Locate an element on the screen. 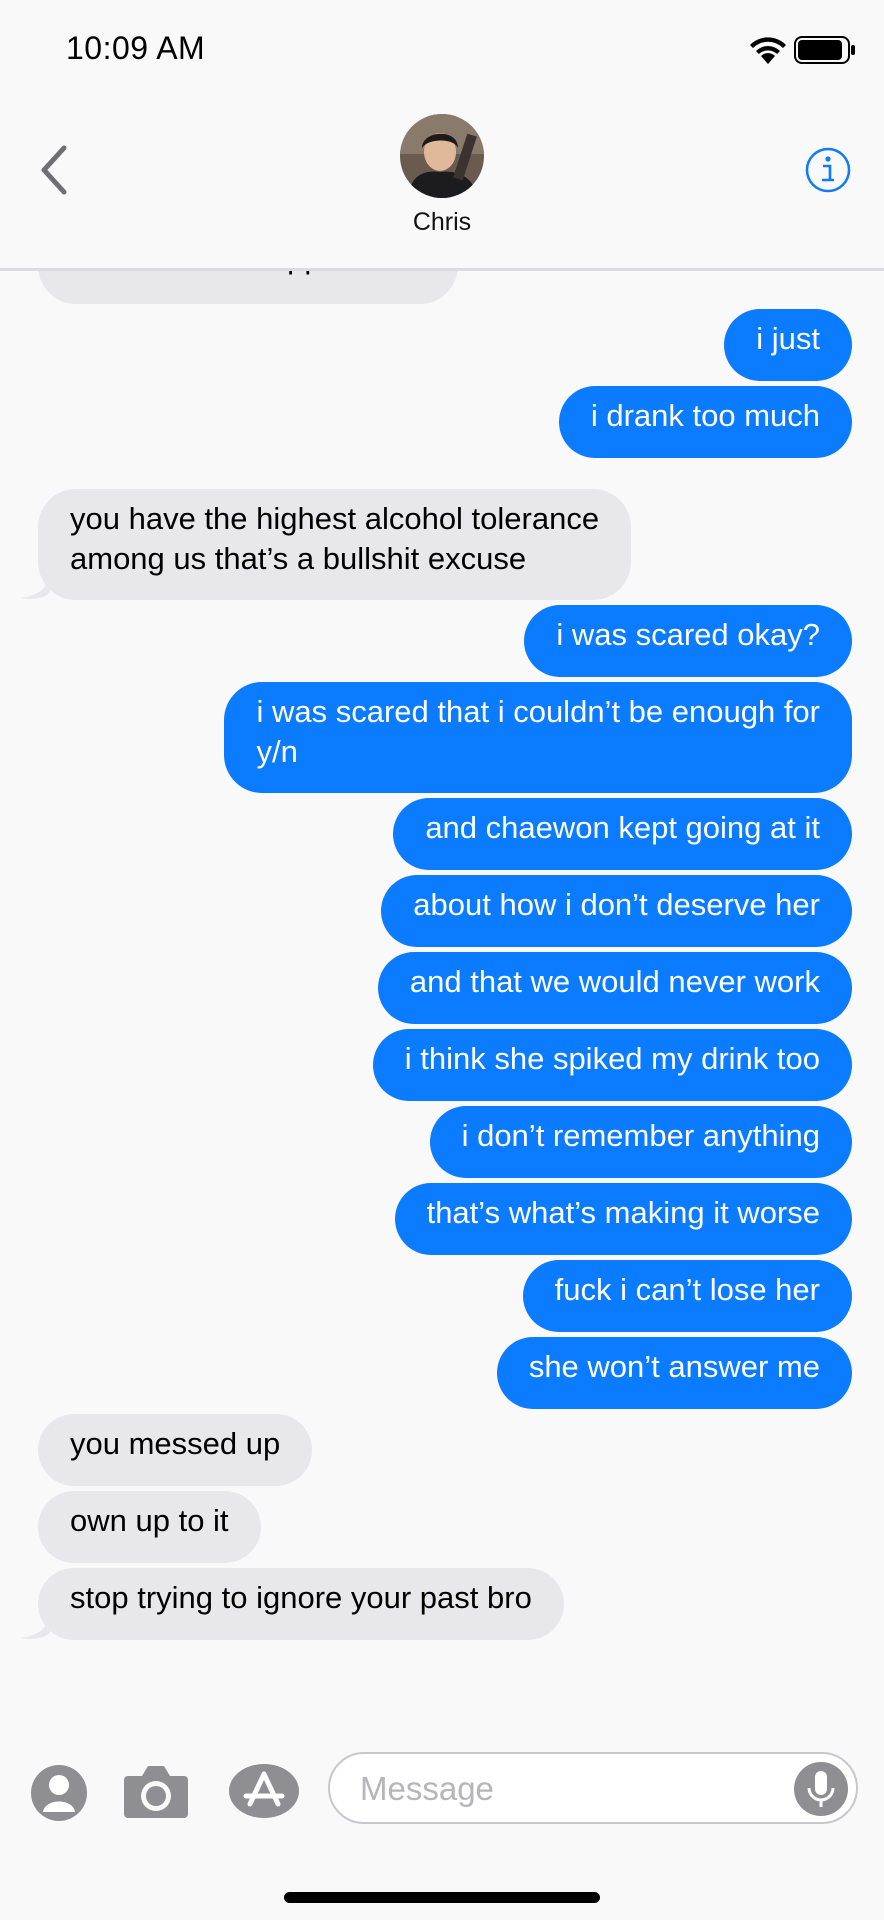  microphone-icon is located at coordinates (821, 1789).